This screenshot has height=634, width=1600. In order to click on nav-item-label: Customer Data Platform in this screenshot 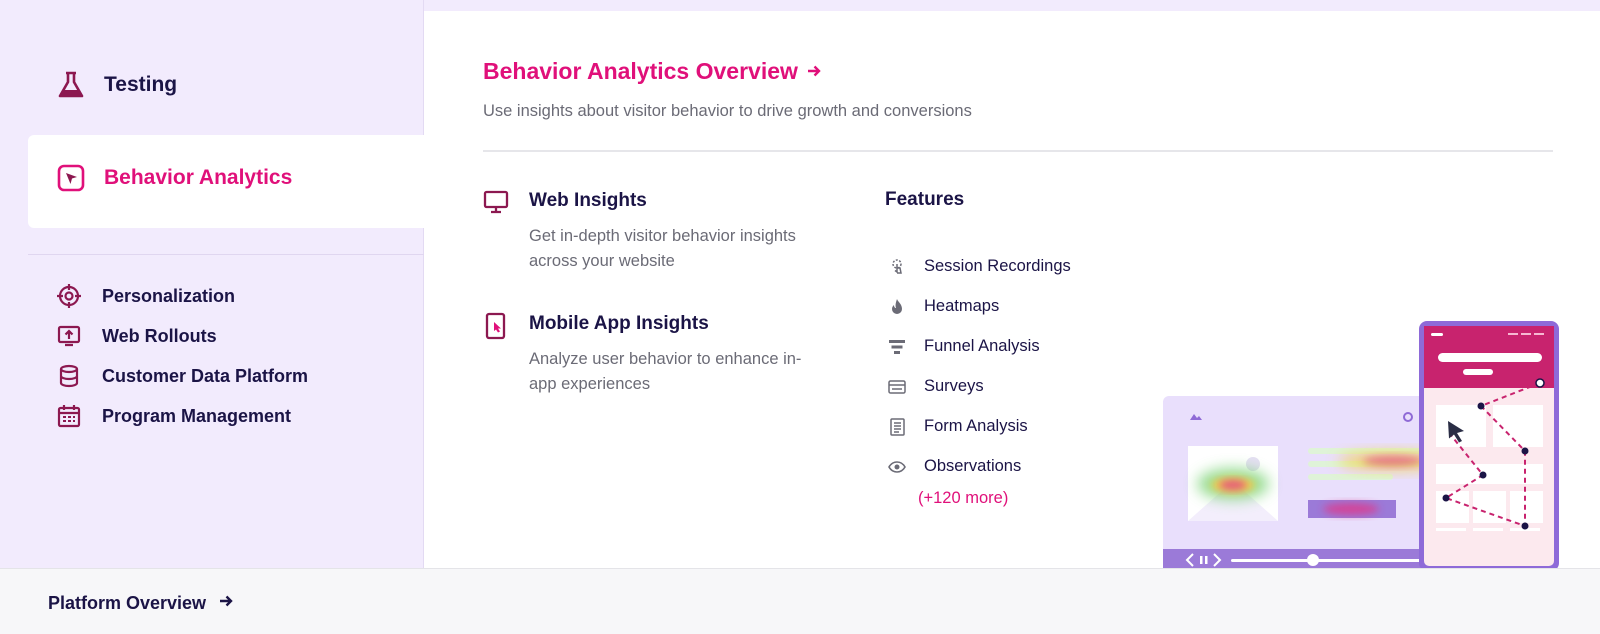, I will do `click(205, 375)`.